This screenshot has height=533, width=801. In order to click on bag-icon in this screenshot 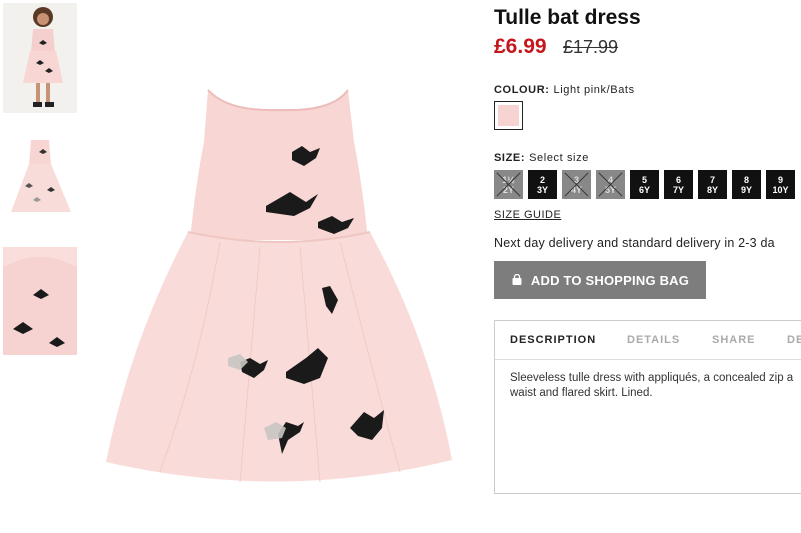, I will do `click(517, 279)`.